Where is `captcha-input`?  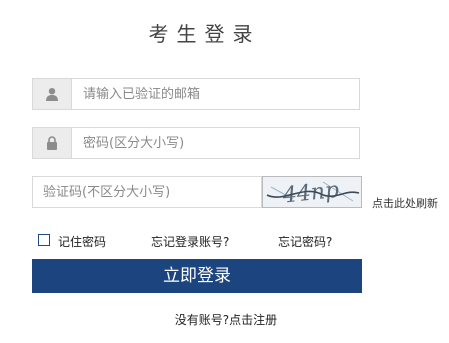 captcha-input is located at coordinates (148, 192).